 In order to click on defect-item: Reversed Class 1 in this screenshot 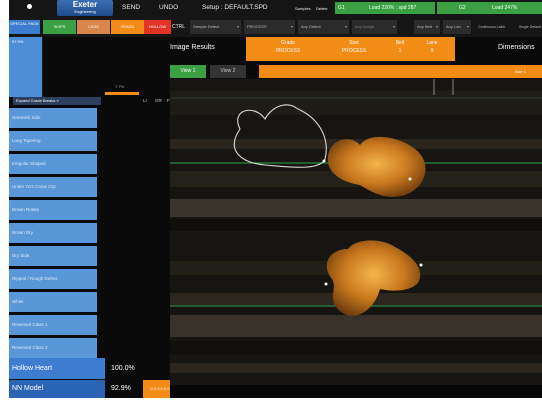, I will do `click(53, 325)`.